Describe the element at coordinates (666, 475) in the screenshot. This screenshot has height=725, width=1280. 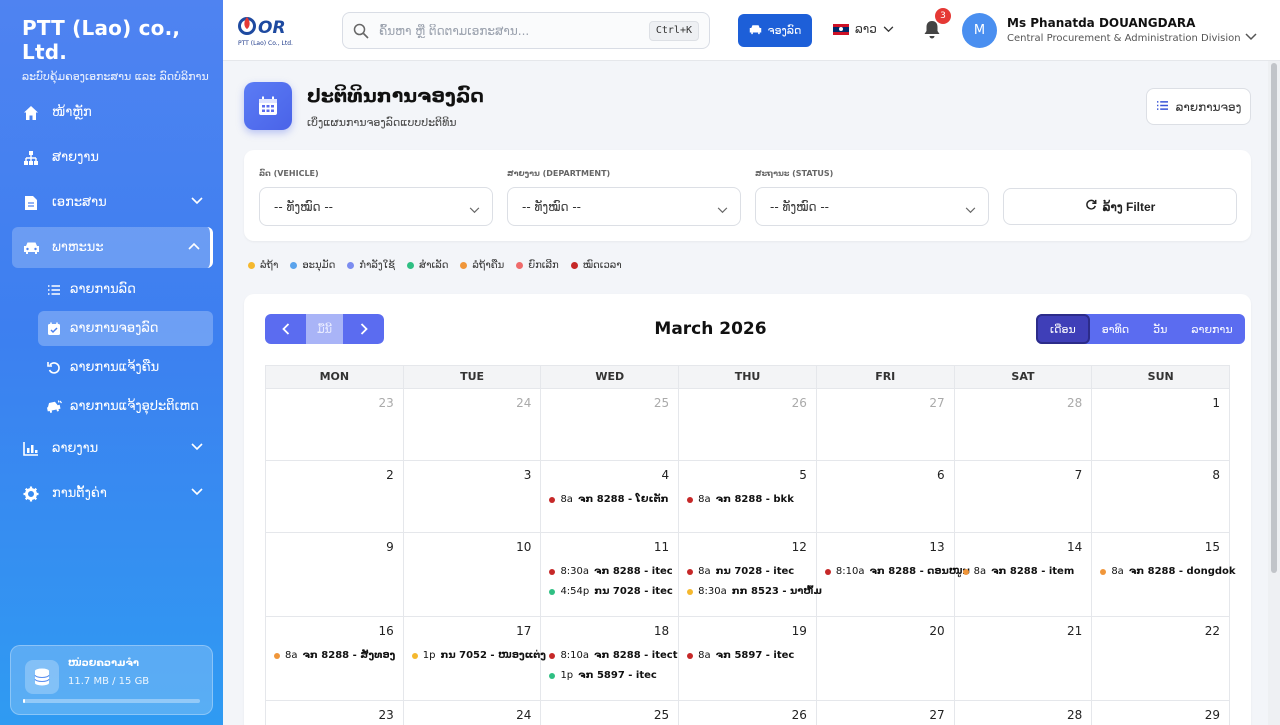
I see `day-number: 4` at that location.